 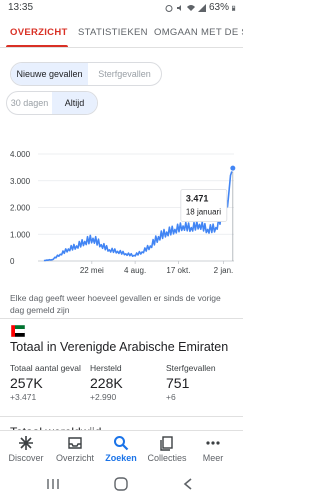 What do you see at coordinates (106, 383) in the screenshot?
I see `stat-value: 228K` at bounding box center [106, 383].